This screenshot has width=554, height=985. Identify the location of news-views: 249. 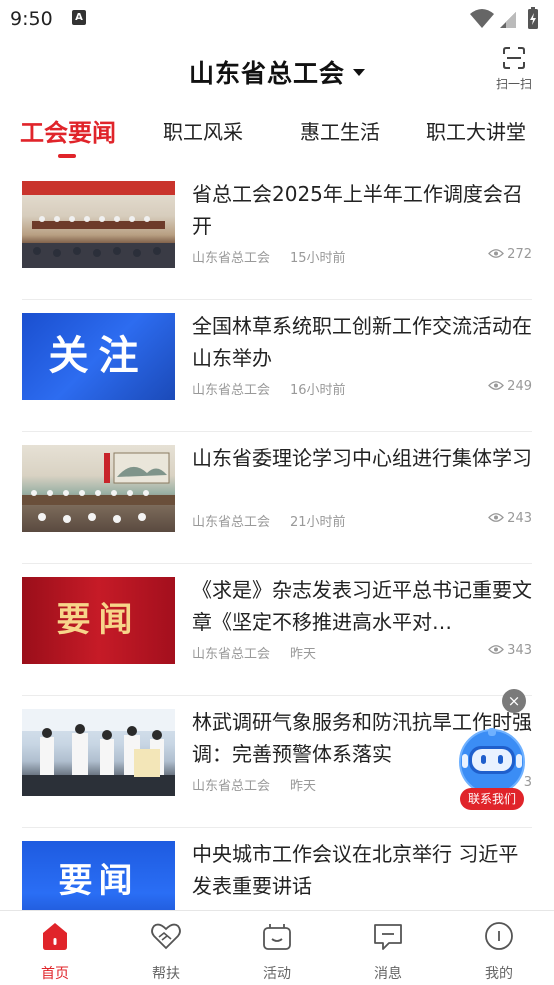
(510, 386).